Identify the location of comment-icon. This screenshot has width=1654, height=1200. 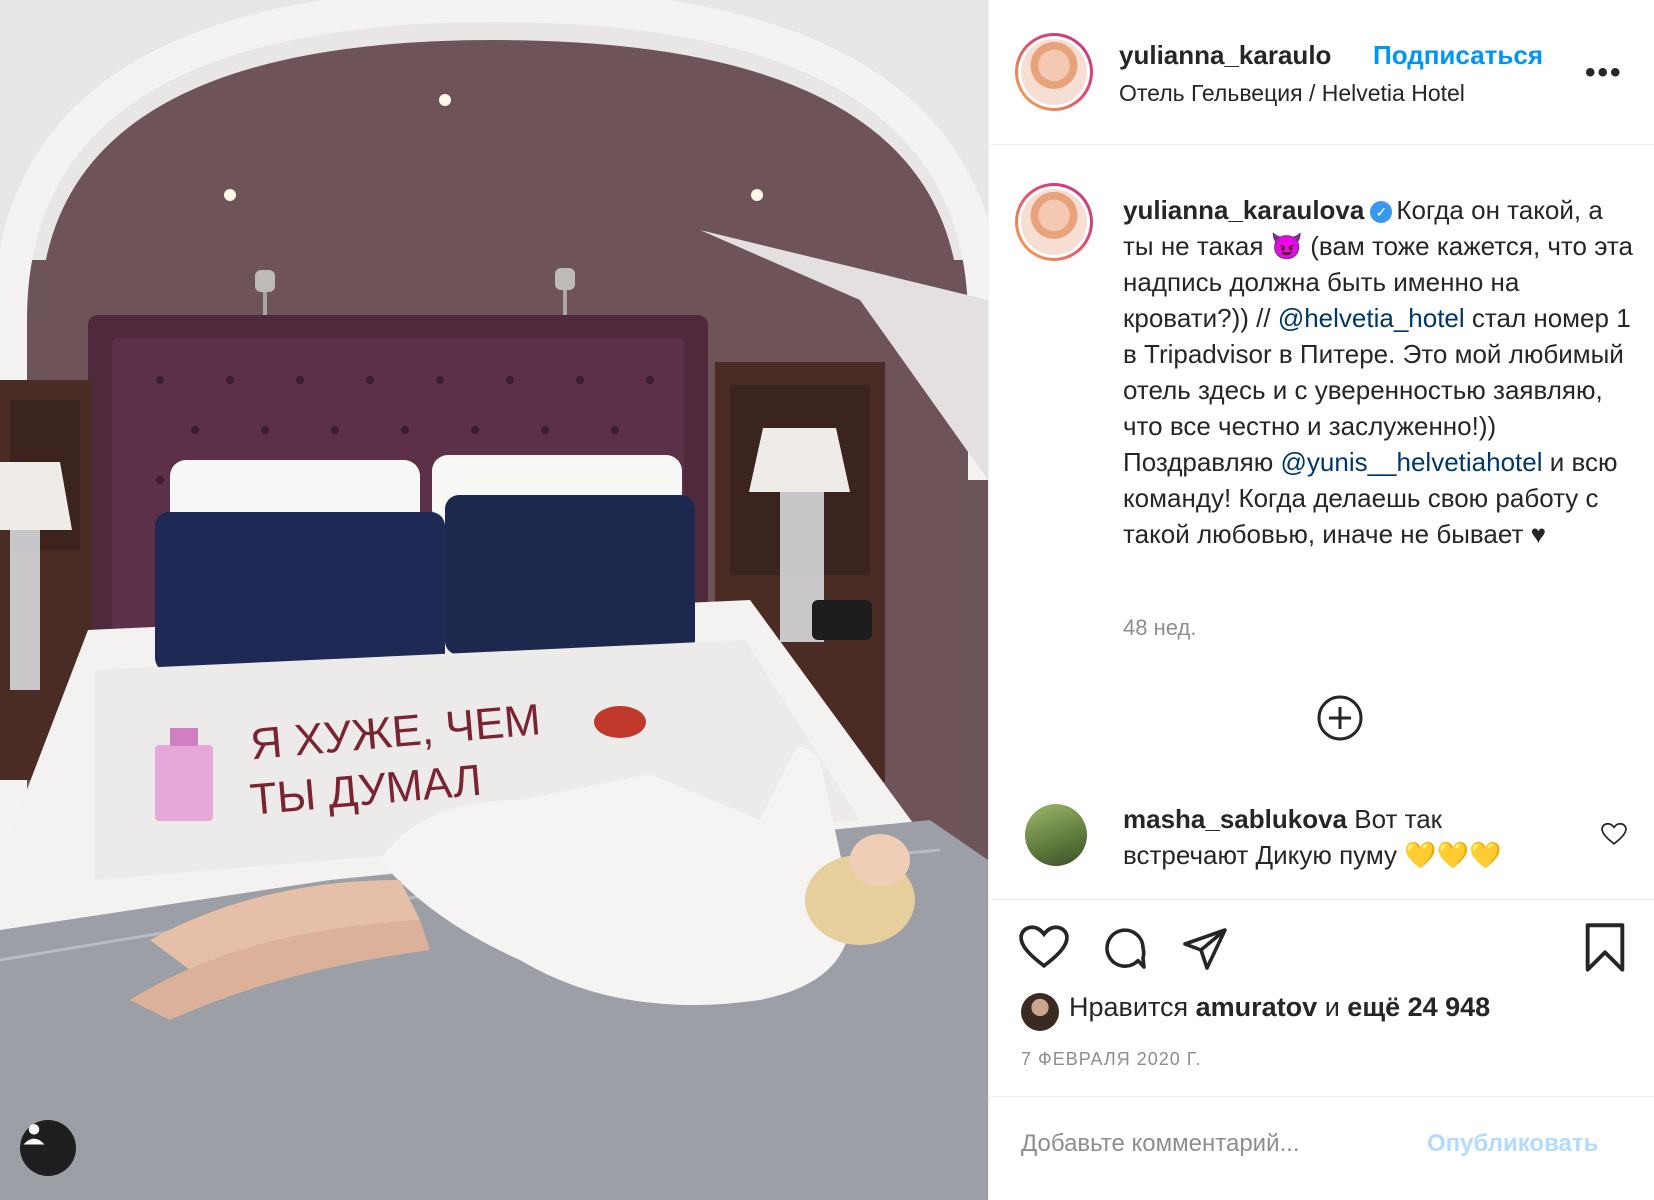
(1125, 948).